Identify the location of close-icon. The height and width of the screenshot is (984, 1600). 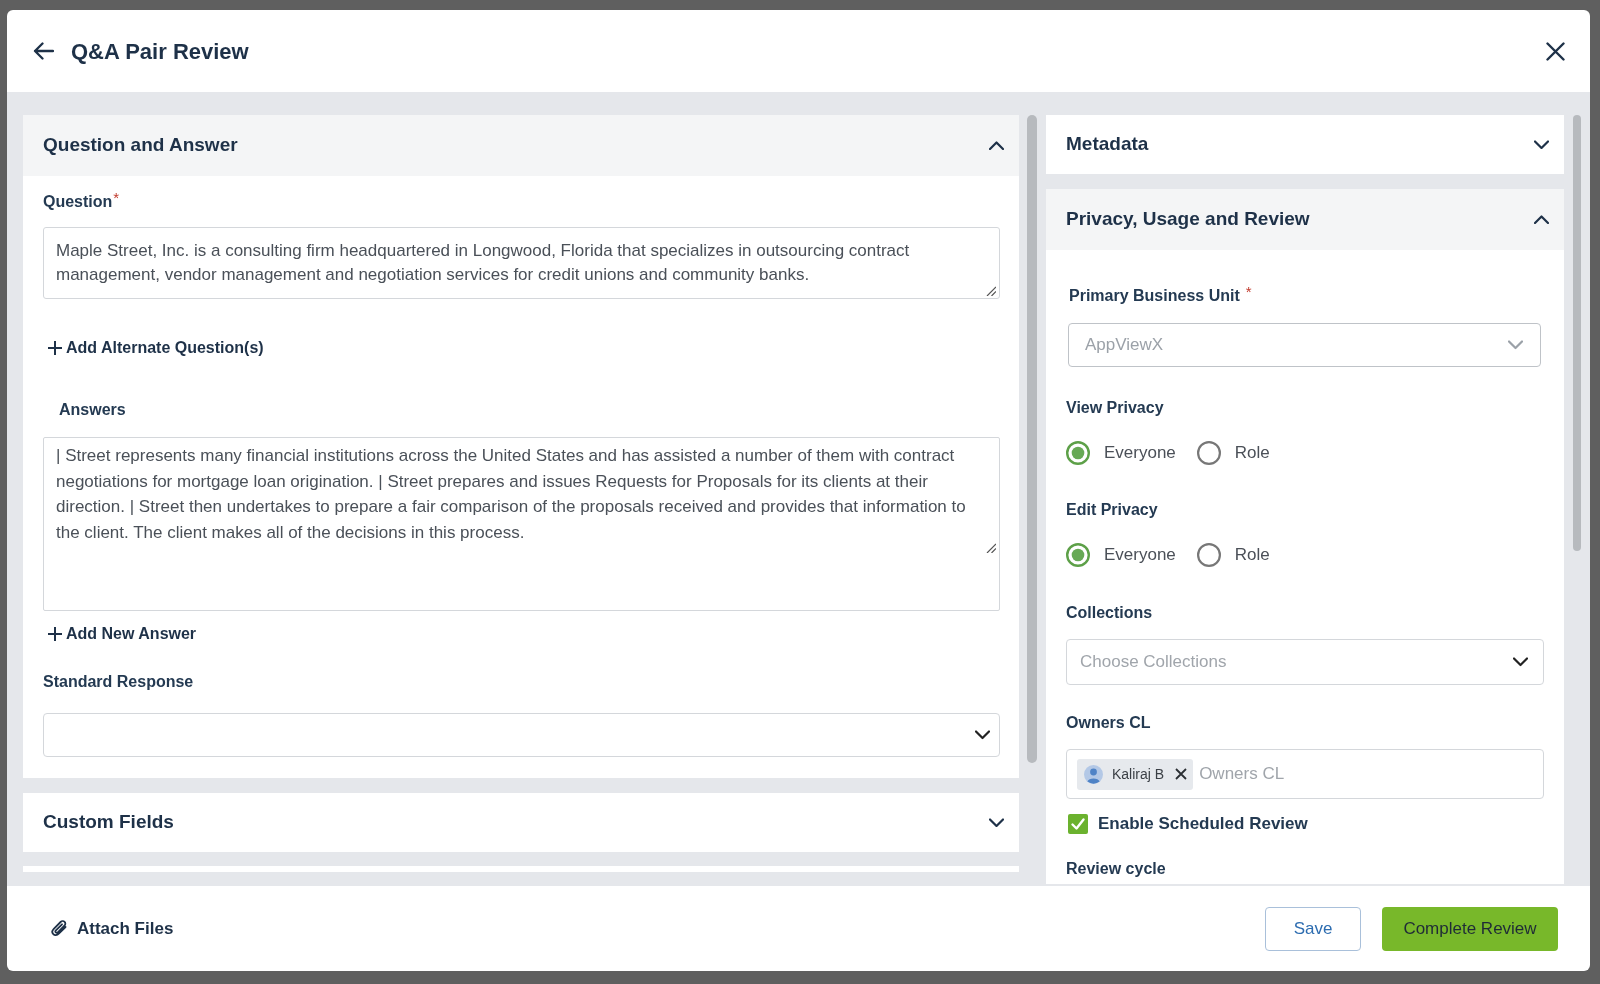
(1555, 51).